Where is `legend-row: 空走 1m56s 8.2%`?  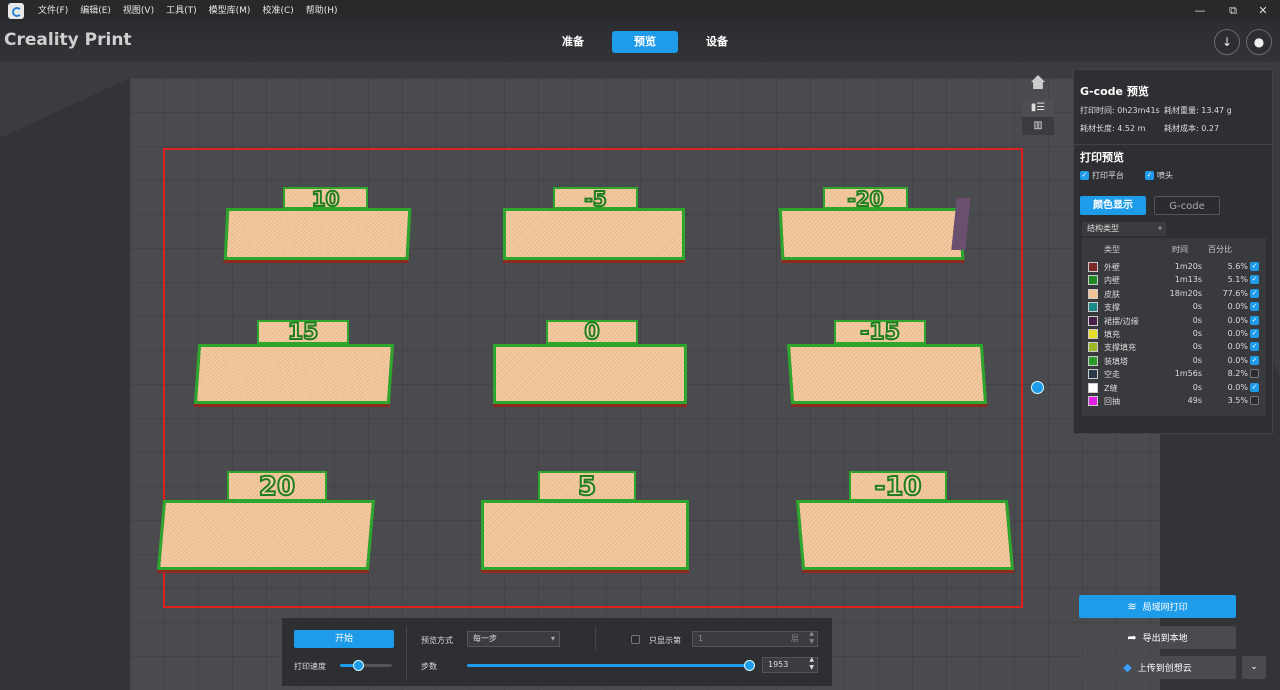
legend-row: 空走 1m56s 8.2% is located at coordinates (1174, 374).